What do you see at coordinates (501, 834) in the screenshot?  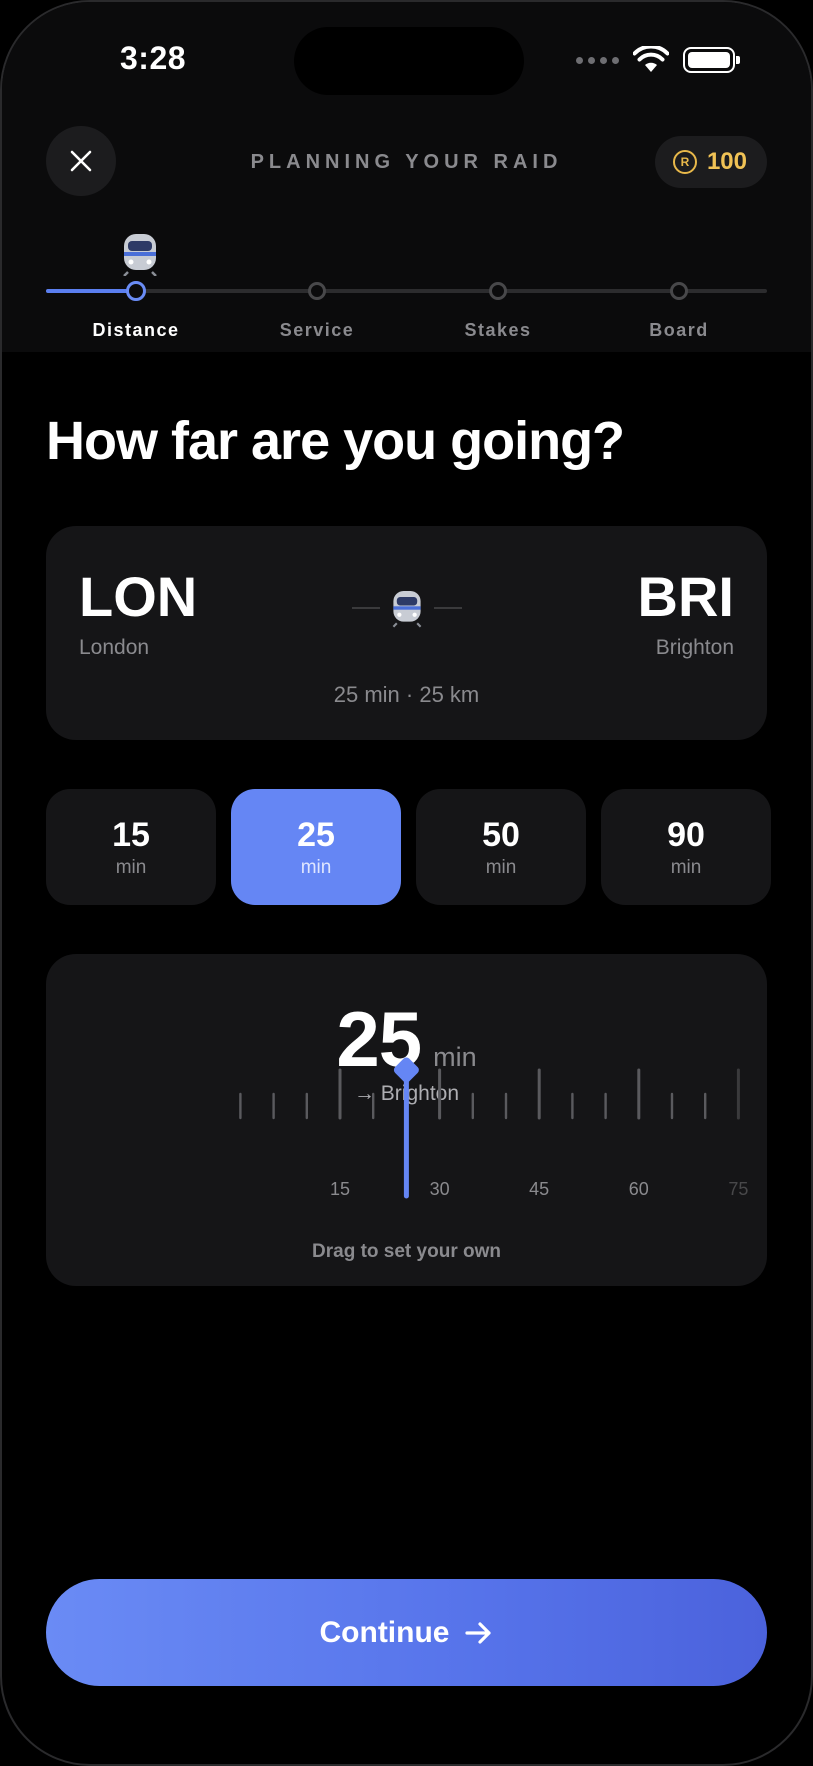 I see `preset-value: 50` at bounding box center [501, 834].